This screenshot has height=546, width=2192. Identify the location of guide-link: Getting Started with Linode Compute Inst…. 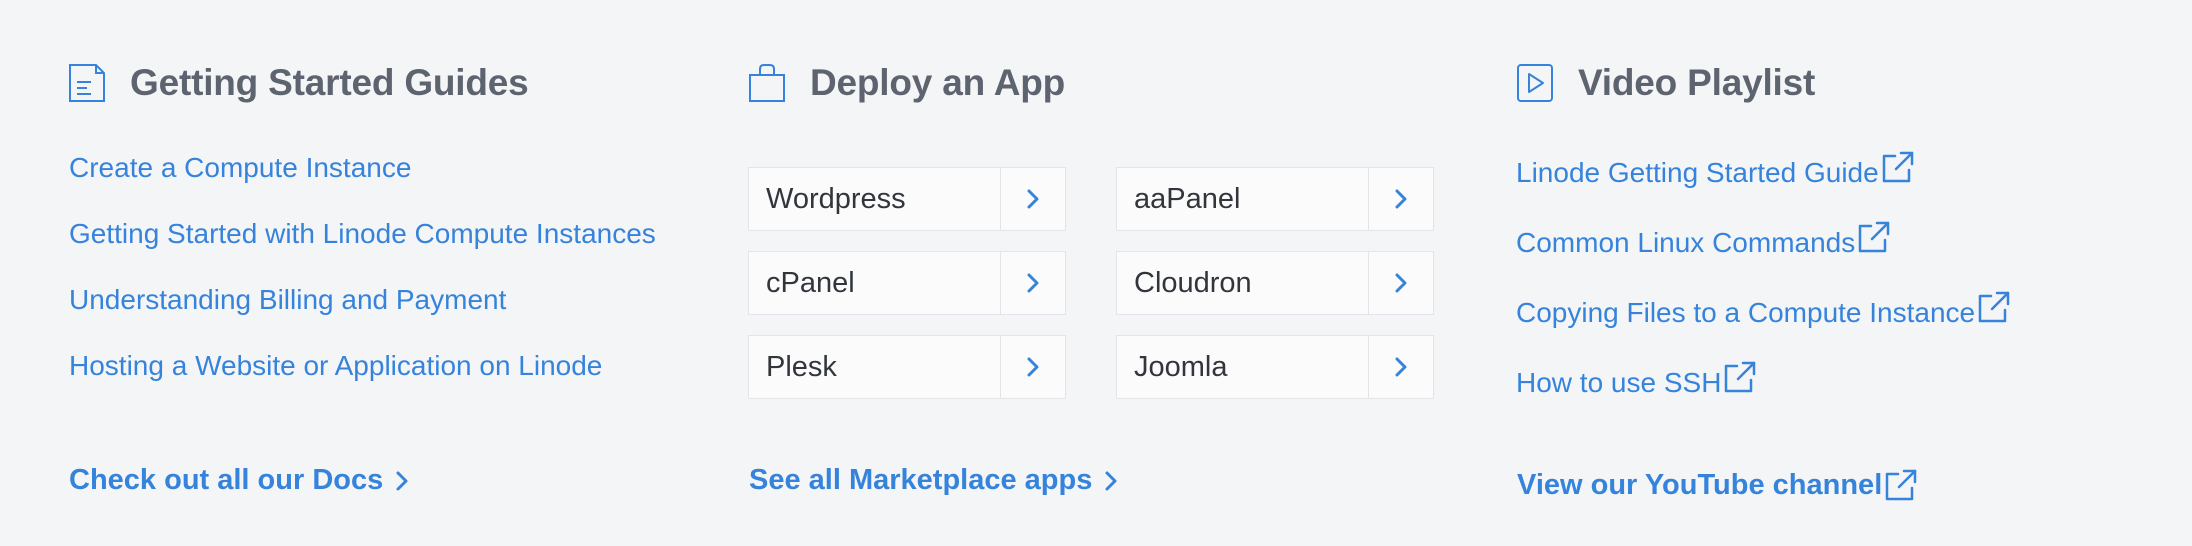
(362, 247).